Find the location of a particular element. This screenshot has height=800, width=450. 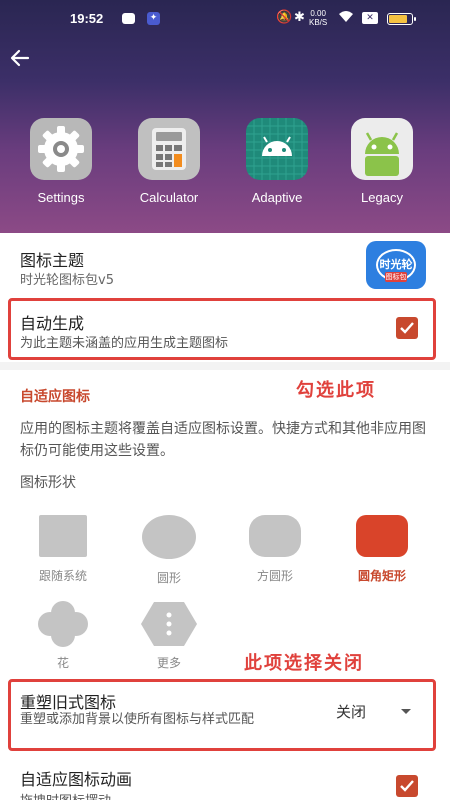

shape-option-squircle: 方圆形 is located at coordinates (275, 549).